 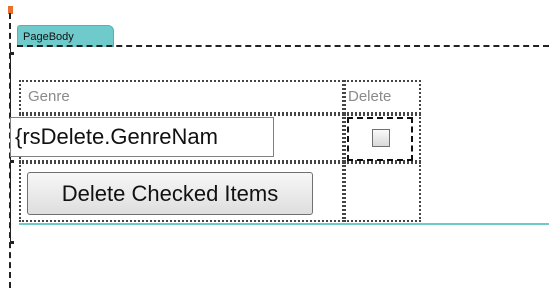 What do you see at coordinates (284, 224) in the screenshot?
I see `pagebody-bottom-line` at bounding box center [284, 224].